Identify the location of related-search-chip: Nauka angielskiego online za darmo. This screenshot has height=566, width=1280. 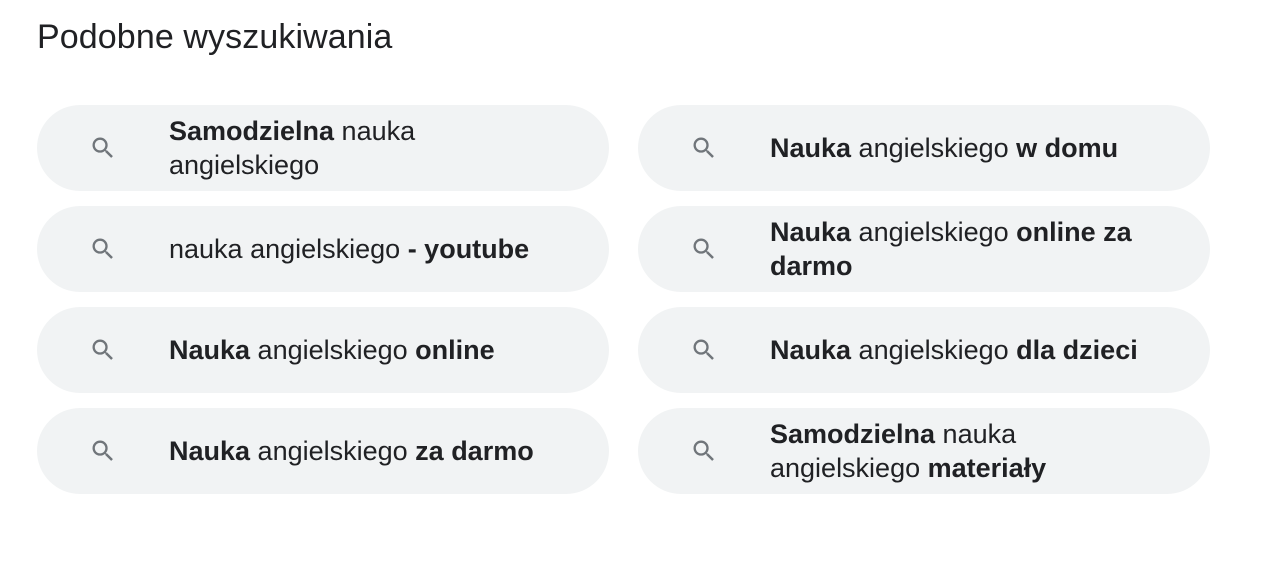
(924, 249).